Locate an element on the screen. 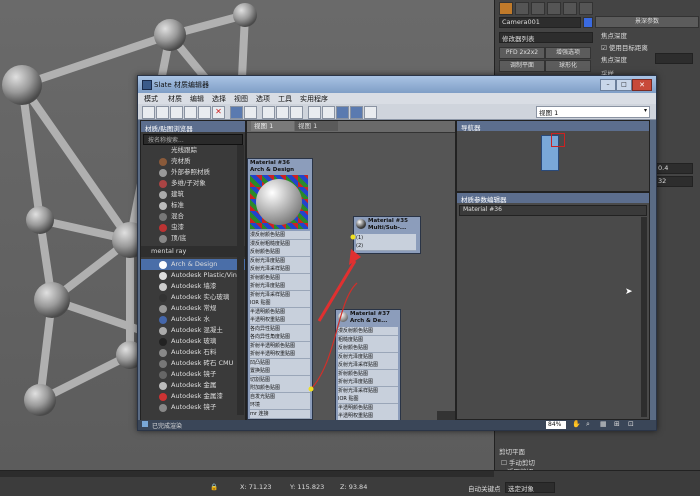 The image size is (700, 496). show-background-icon is located at coordinates (282, 112).